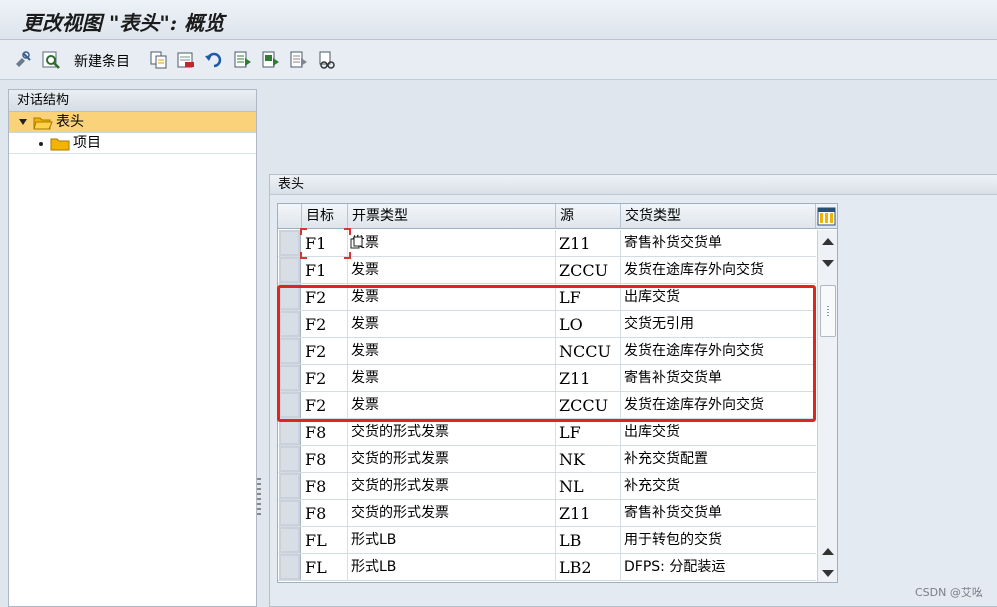  Describe the element at coordinates (718, 459) in the screenshot. I see `cell-delivery-type: 补充交货配置` at that location.